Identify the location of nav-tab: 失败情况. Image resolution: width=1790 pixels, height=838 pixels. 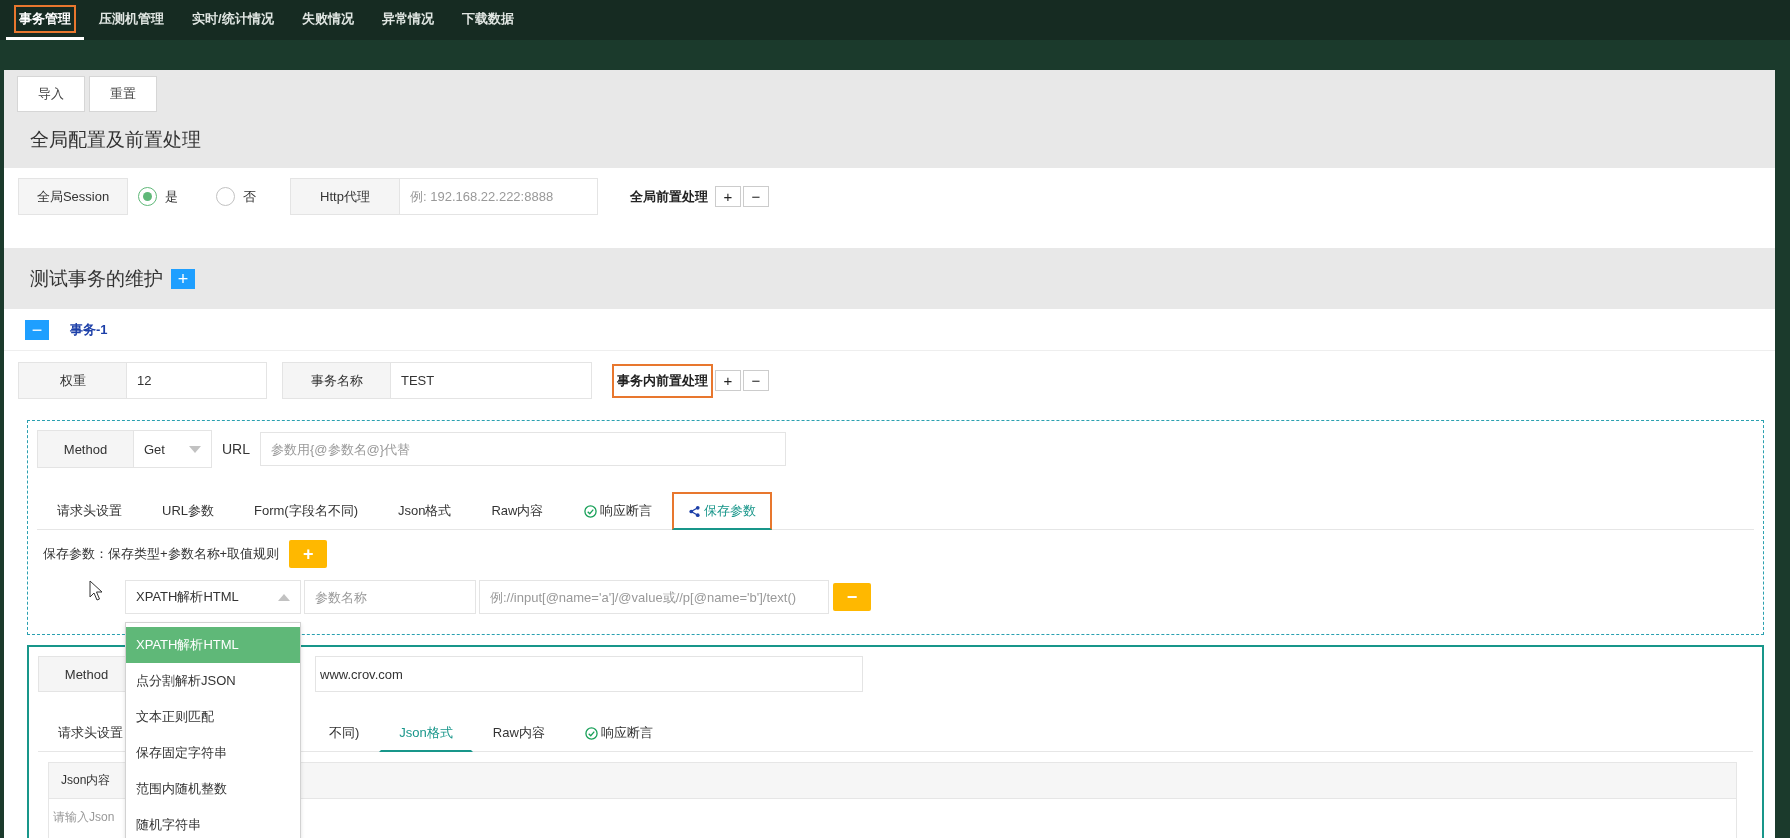
(327, 20).